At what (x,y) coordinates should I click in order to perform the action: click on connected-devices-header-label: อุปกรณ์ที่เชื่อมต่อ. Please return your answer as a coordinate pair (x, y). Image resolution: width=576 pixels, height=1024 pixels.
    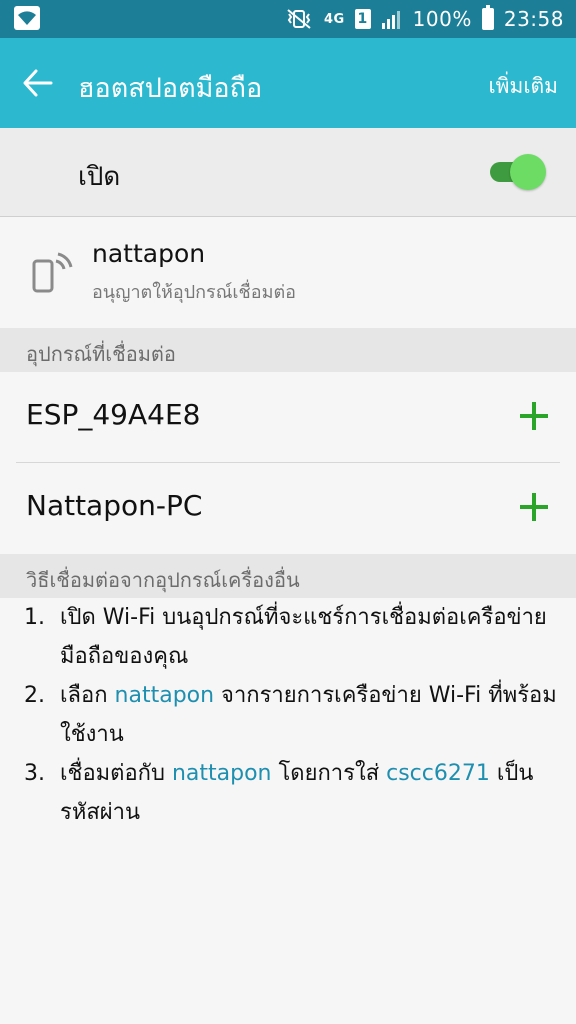
    Looking at the image, I should click on (101, 354).